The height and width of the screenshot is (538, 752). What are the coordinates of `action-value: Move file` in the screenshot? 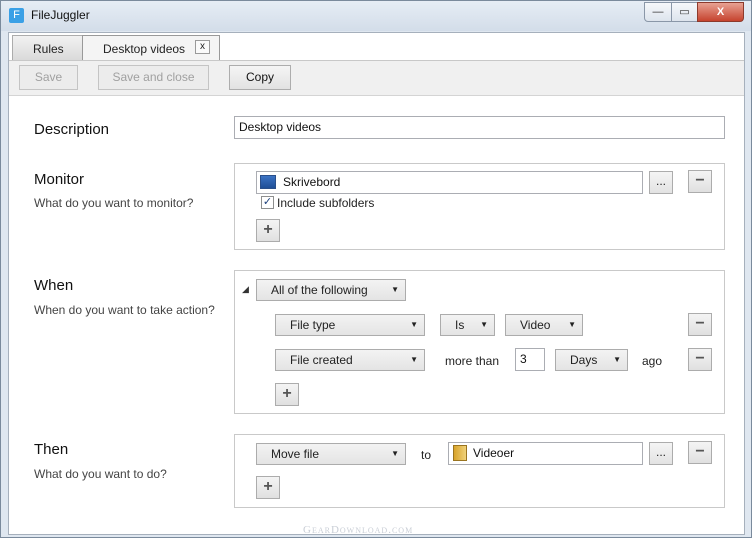 It's located at (295, 454).